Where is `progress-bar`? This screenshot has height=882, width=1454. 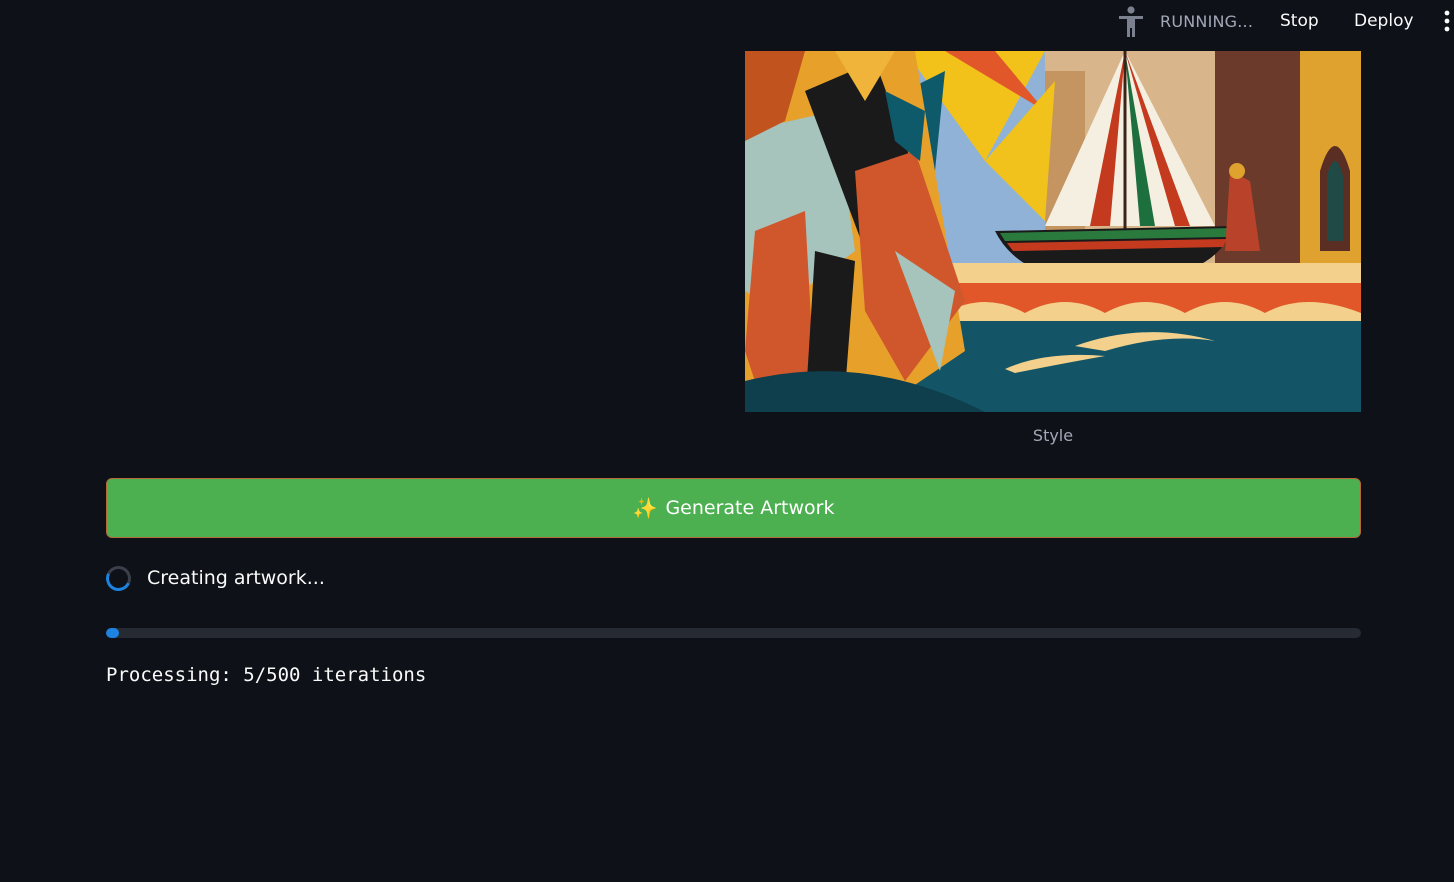 progress-bar is located at coordinates (733, 633).